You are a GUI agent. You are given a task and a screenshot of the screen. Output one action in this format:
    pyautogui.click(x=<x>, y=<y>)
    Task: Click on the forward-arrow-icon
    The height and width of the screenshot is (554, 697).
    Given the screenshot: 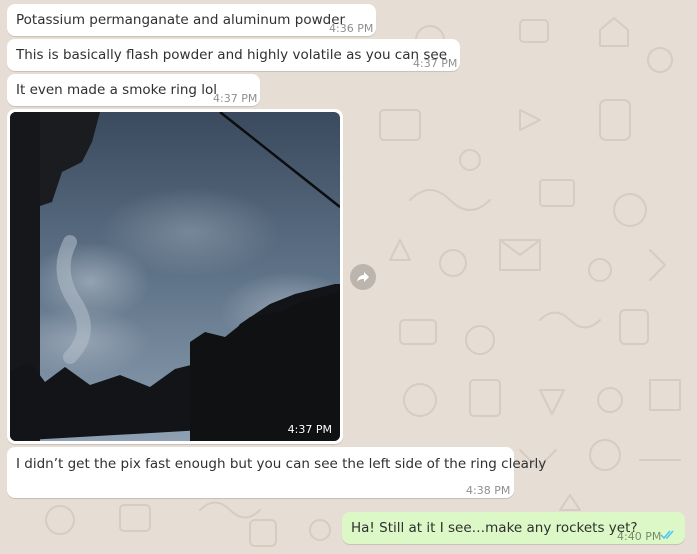 What is the action you would take?
    pyautogui.click(x=363, y=277)
    